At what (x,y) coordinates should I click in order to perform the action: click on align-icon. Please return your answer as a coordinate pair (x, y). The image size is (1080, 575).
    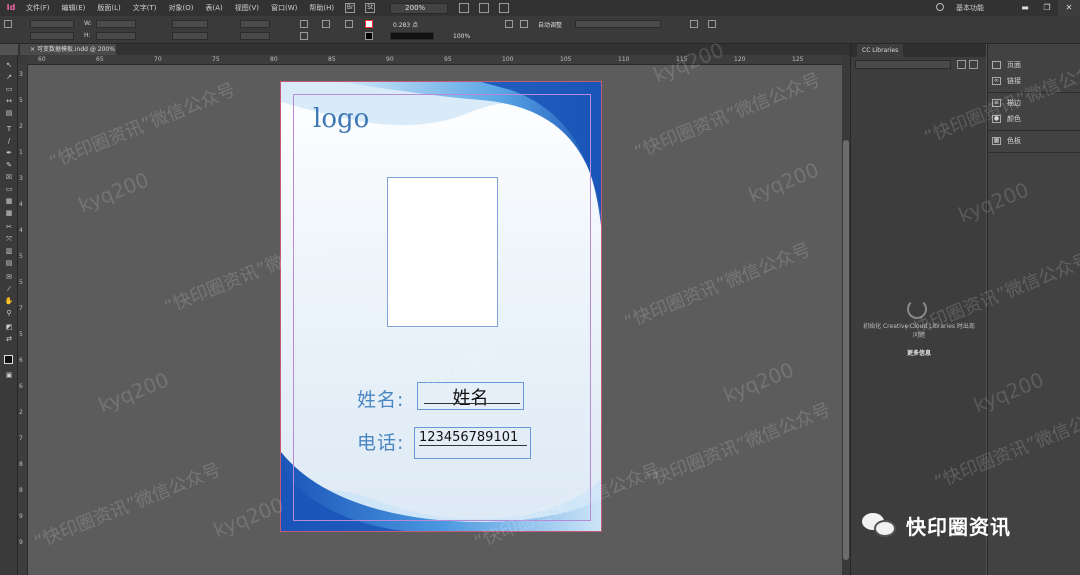
    Looking at the image, I should click on (694, 24).